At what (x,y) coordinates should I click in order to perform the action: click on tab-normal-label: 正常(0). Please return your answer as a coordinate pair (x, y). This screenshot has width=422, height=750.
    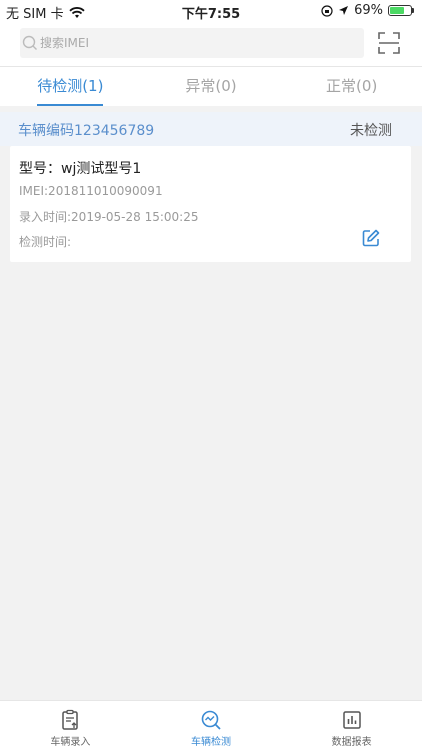
    Looking at the image, I should click on (352, 86).